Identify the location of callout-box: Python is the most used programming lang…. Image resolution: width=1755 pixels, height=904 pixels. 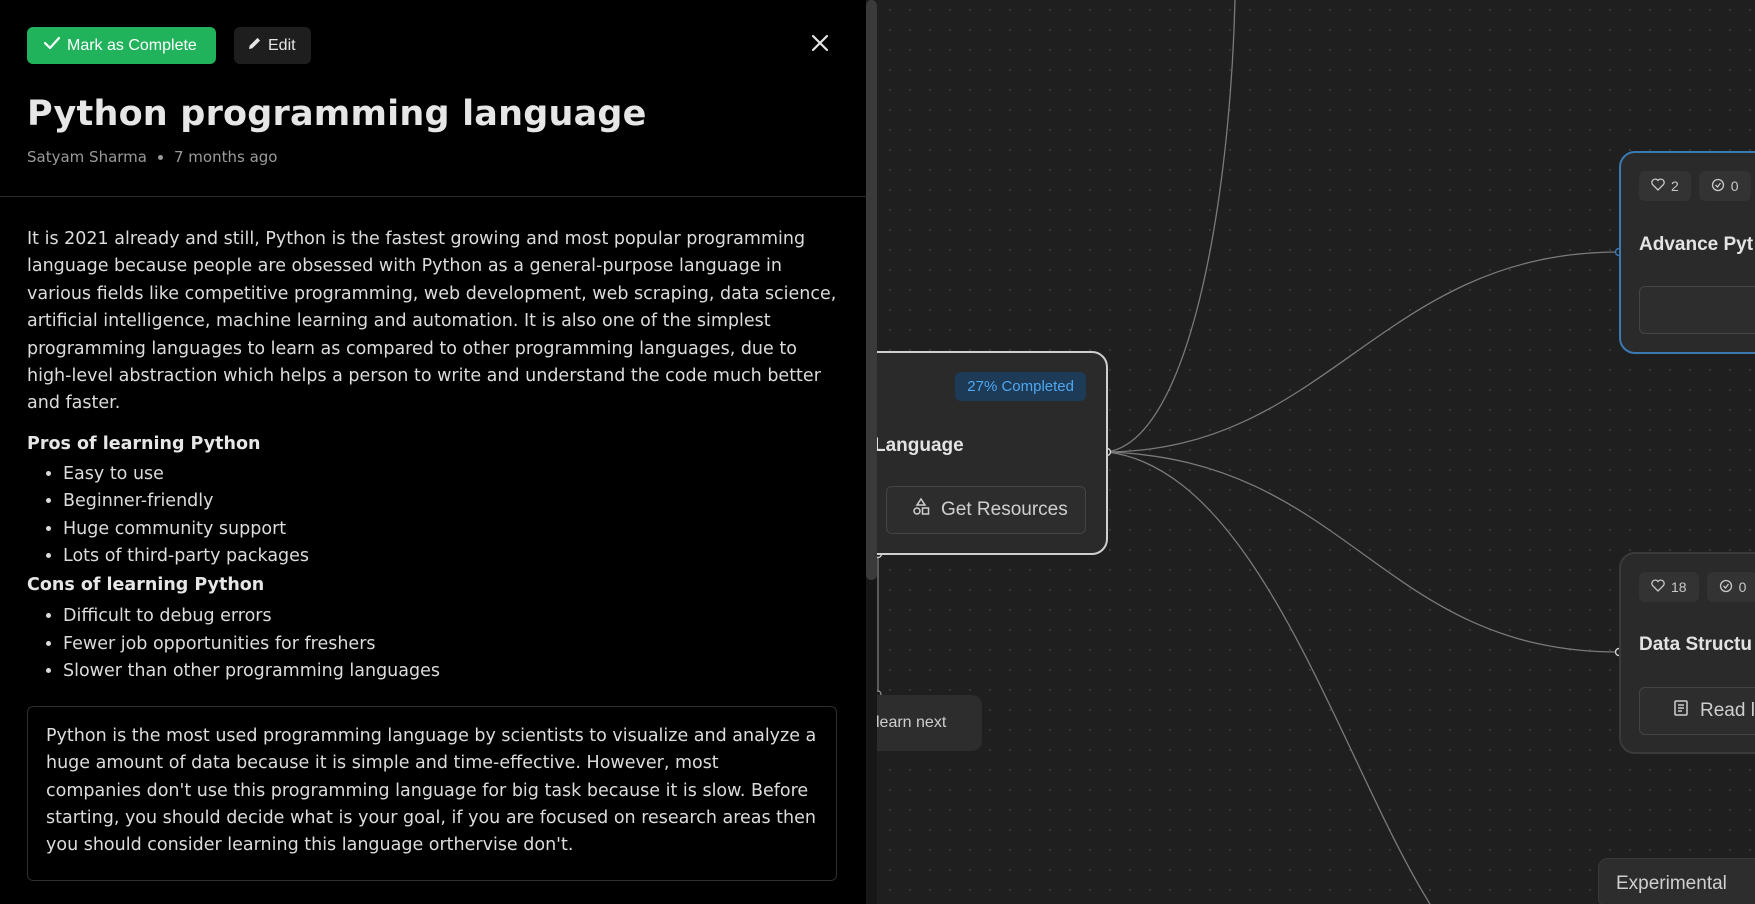
(432, 793).